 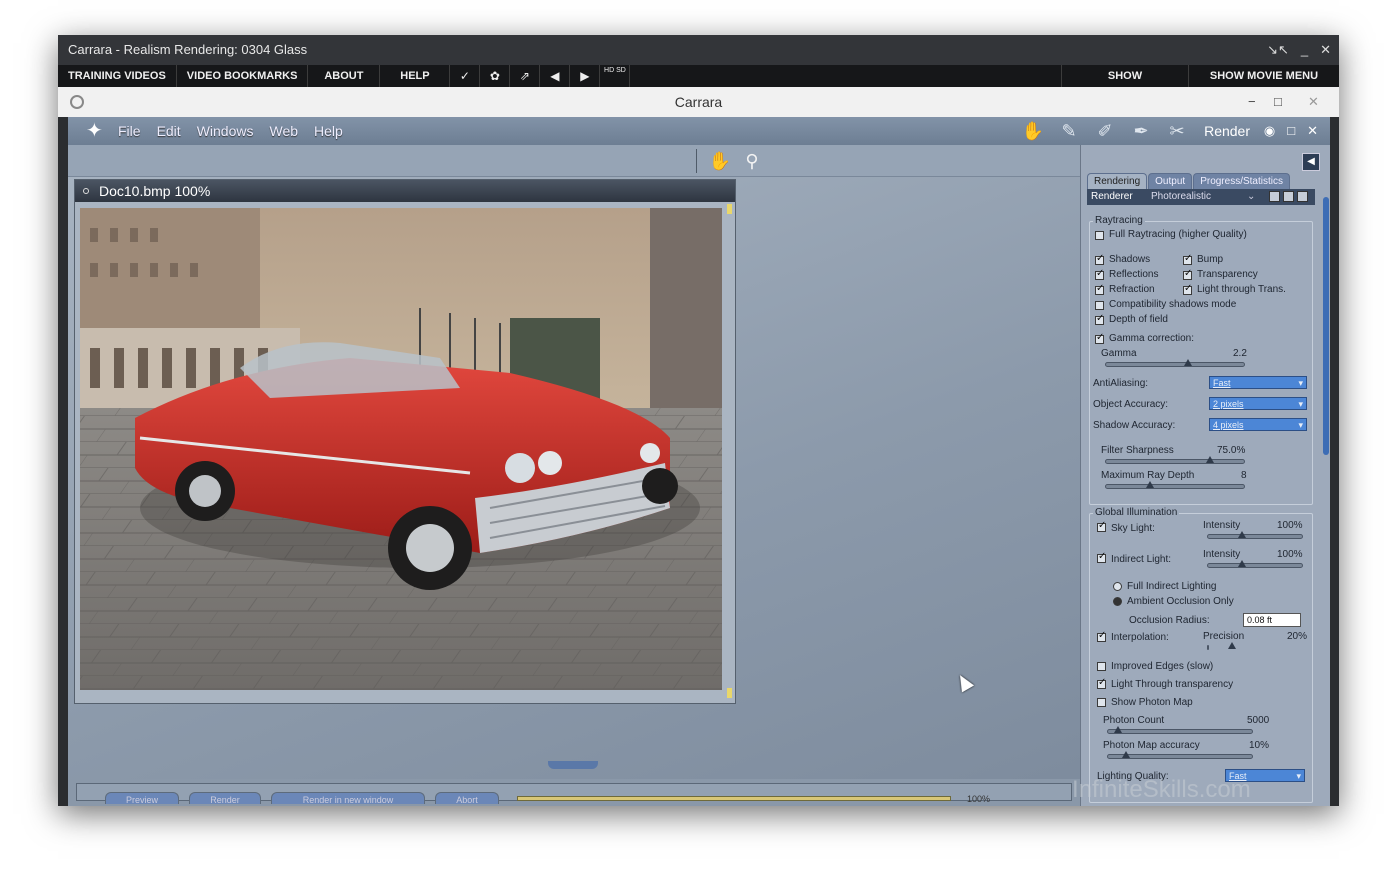 I want to click on menu-show-controller: SHOW CONTROLLER, so click(x=1125, y=84).